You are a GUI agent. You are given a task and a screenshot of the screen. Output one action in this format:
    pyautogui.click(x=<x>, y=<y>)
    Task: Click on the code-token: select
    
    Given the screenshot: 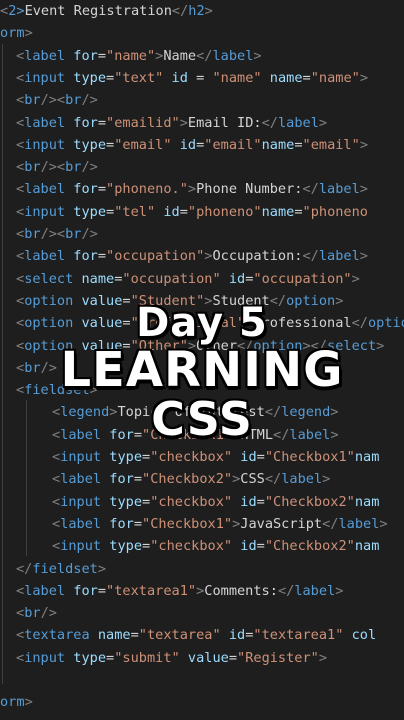 What is the action you would take?
    pyautogui.click(x=49, y=278)
    